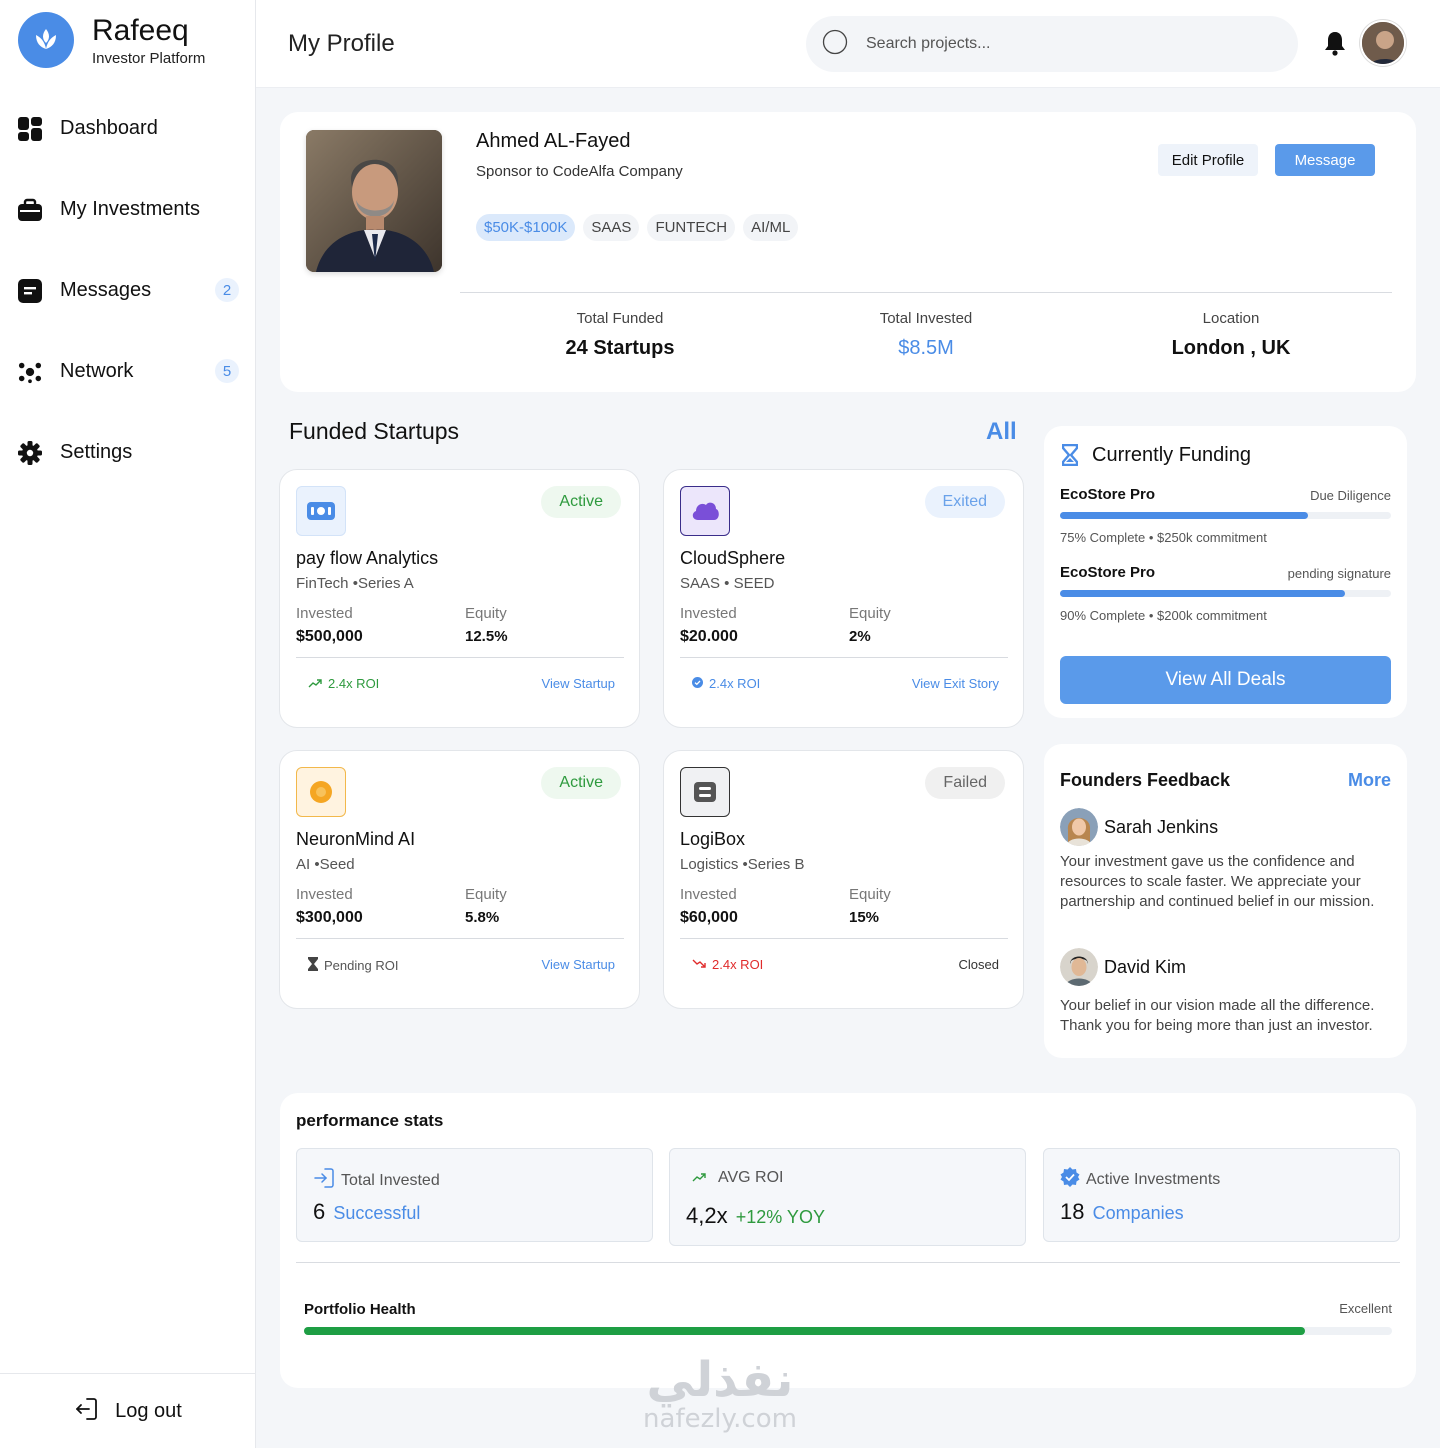 The height and width of the screenshot is (1448, 1440). What do you see at coordinates (581, 783) in the screenshot?
I see `status-badge: Active` at bounding box center [581, 783].